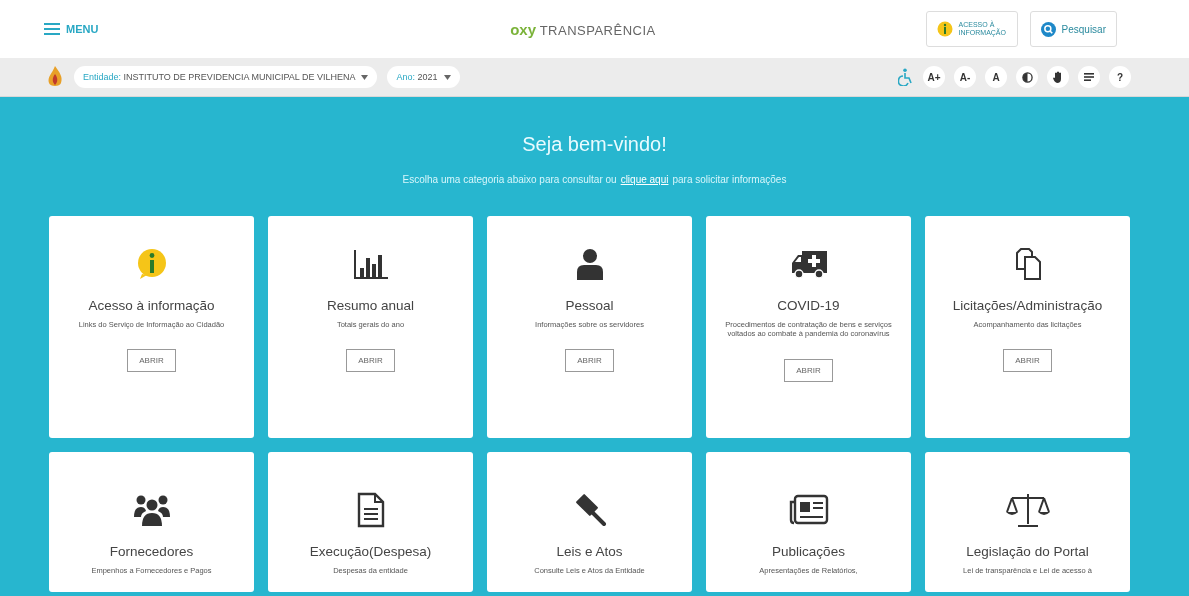  I want to click on group-icon, so click(151, 510).